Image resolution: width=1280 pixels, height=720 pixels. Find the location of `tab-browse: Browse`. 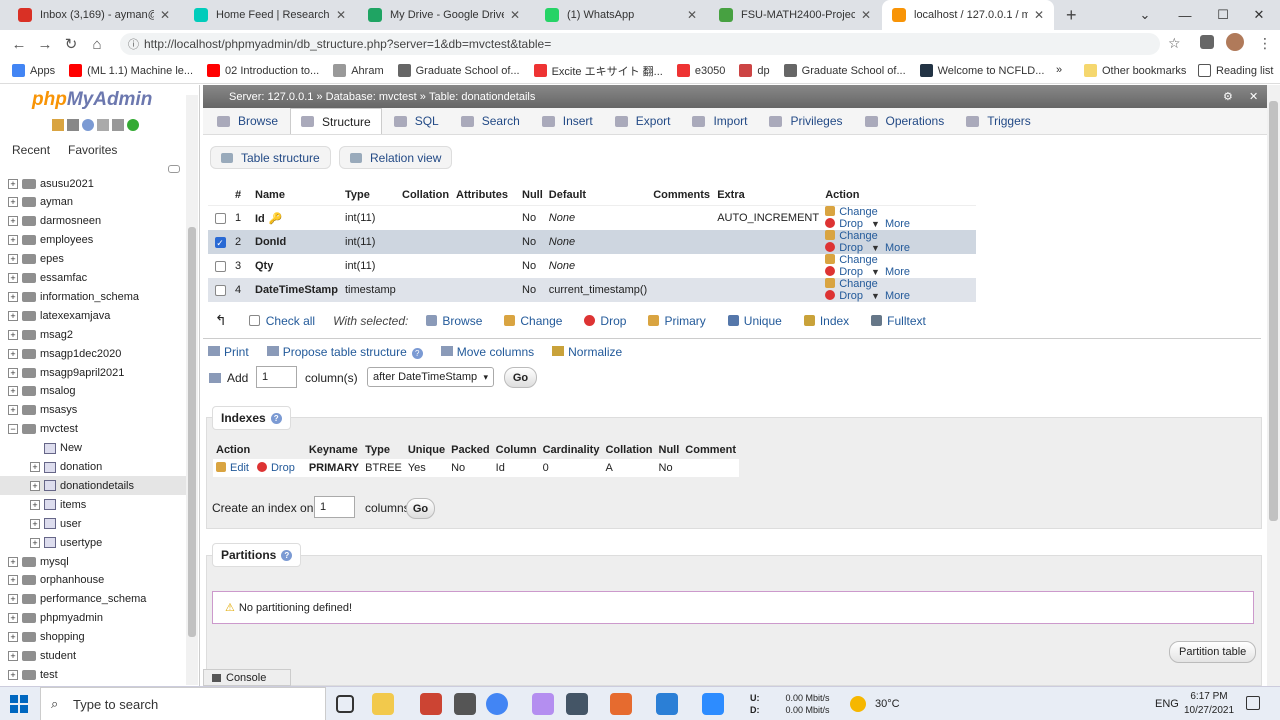

tab-browse: Browse is located at coordinates (247, 121).